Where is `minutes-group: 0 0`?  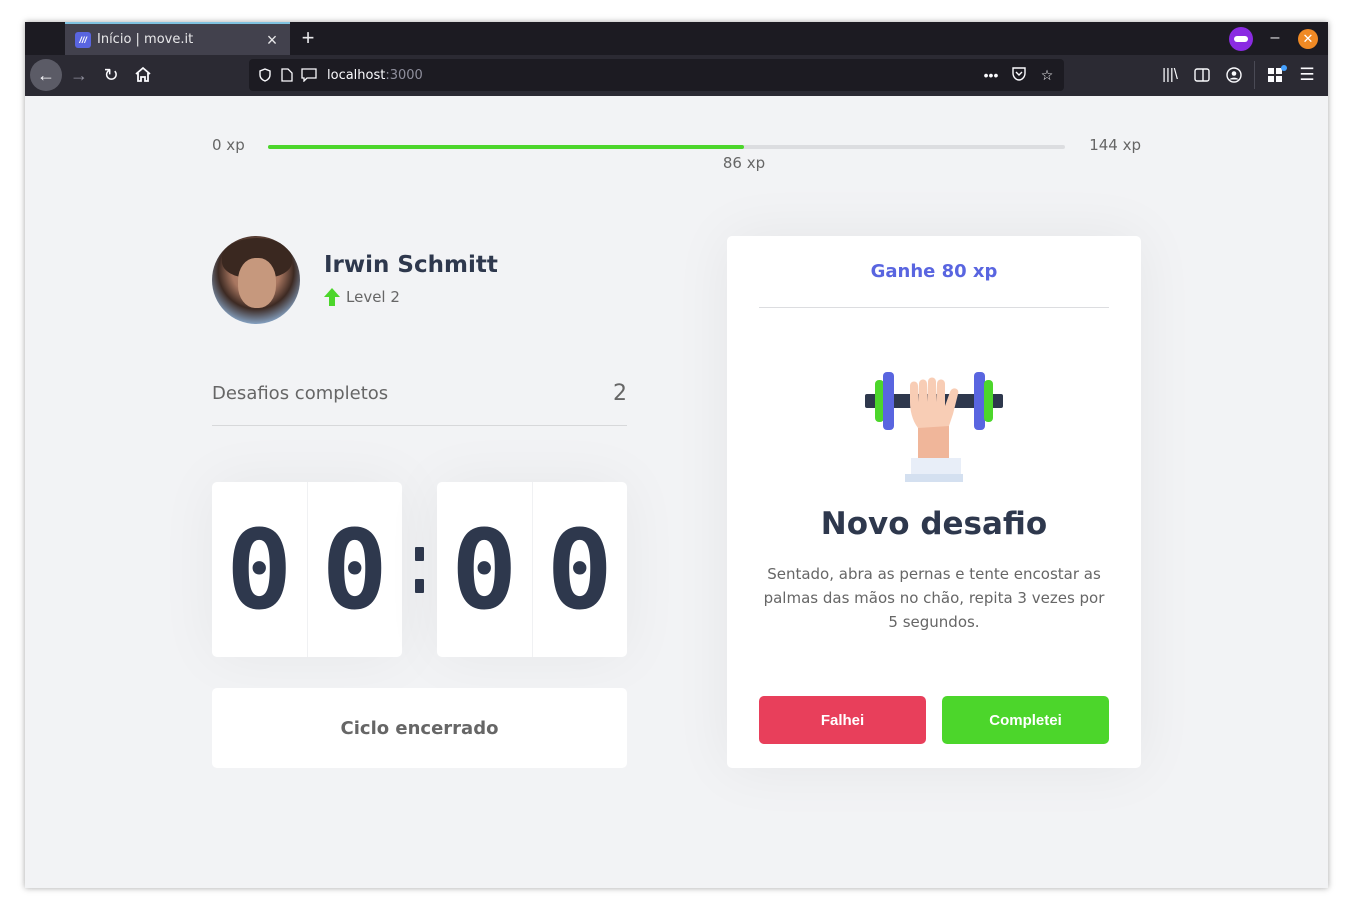
minutes-group: 0 0 is located at coordinates (307, 569).